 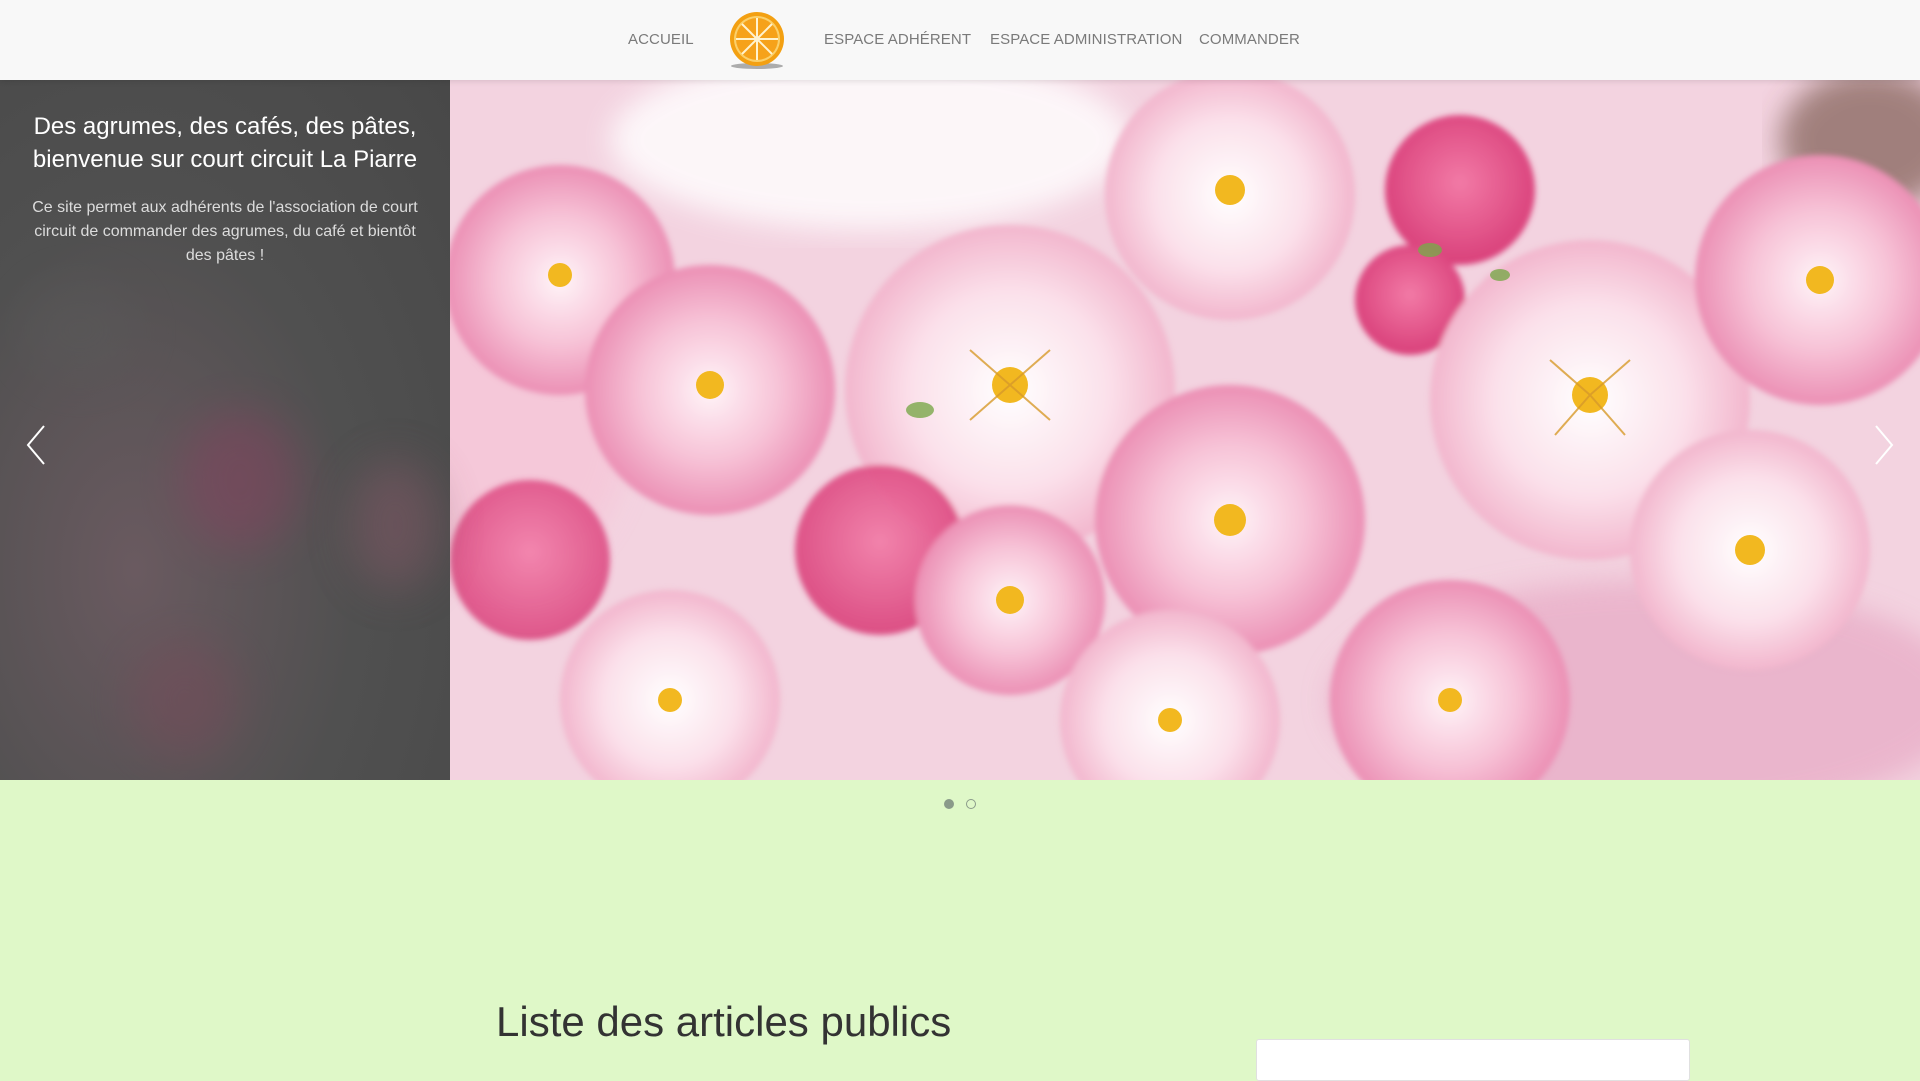 I want to click on nav-accueil: ACCUEIL, so click(x=661, y=39).